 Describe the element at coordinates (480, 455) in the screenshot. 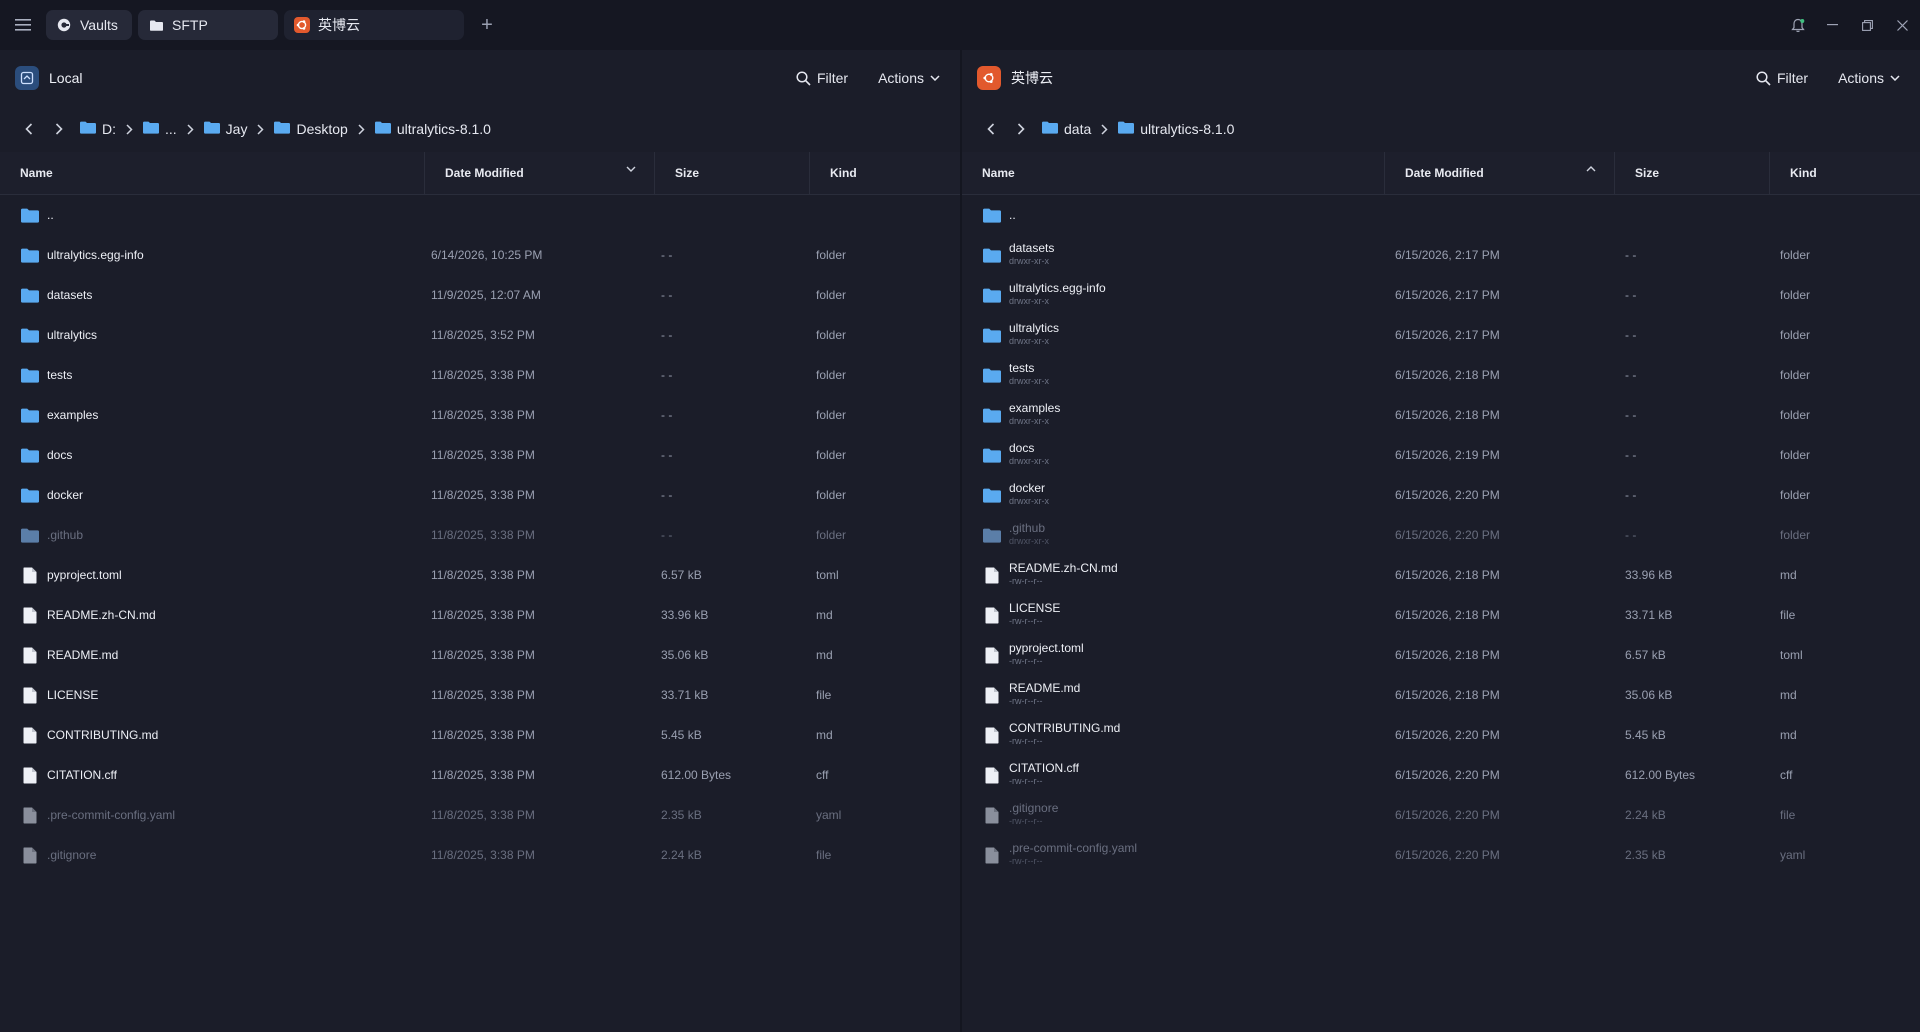

I see `table-row: docs 11/8/2025, 3:38 PM - - folder` at that location.